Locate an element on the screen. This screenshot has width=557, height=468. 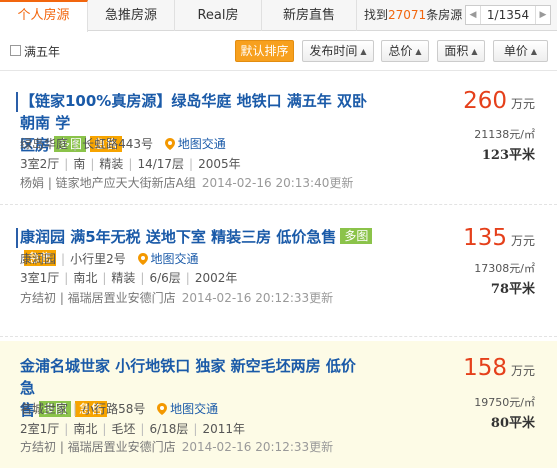
floor: 14/17层 is located at coordinates (161, 164).